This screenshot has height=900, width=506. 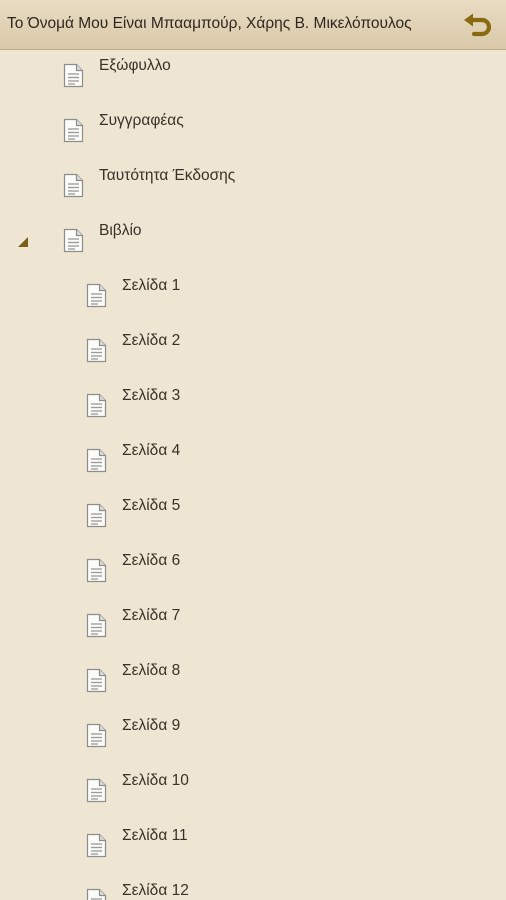 I want to click on toc-item-page-12: Σελίδα 12, so click(x=253, y=887).